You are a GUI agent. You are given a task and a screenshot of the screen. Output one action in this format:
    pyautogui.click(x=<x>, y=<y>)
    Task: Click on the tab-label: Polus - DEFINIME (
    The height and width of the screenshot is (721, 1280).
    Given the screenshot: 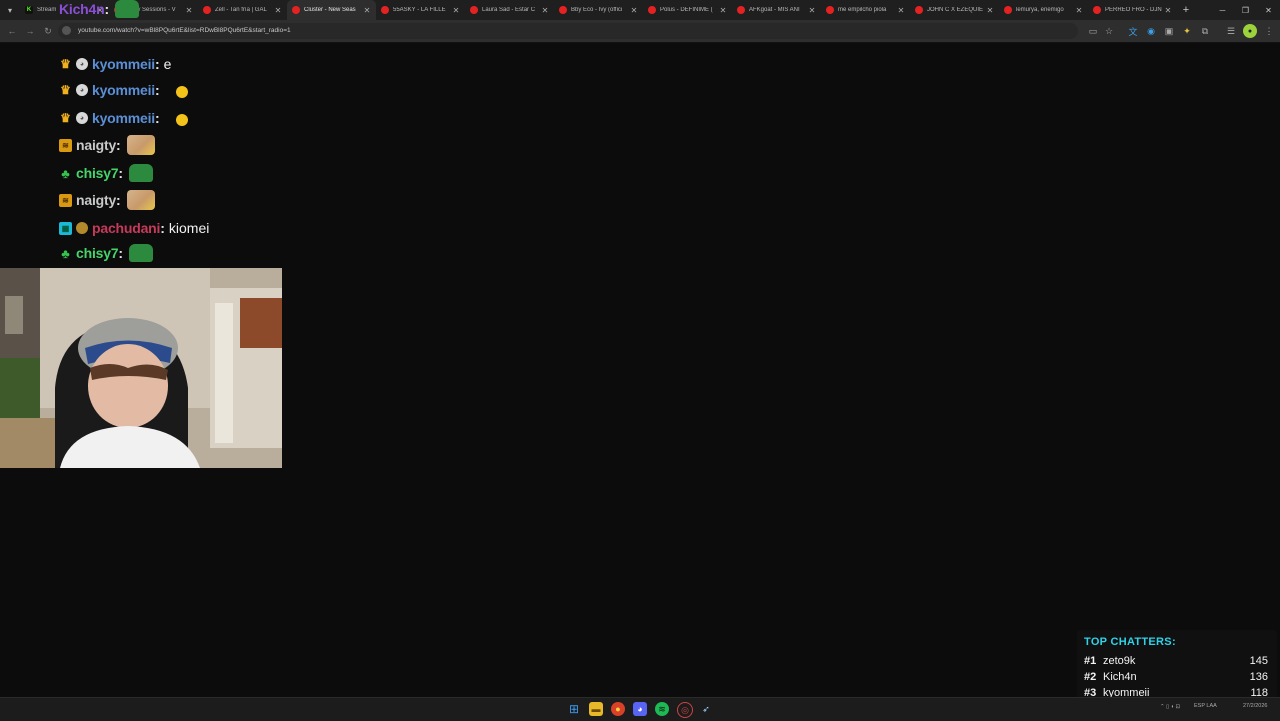 What is the action you would take?
    pyautogui.click(x=686, y=10)
    